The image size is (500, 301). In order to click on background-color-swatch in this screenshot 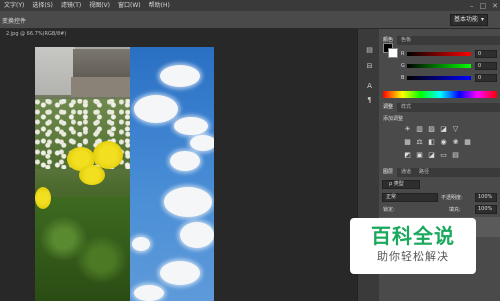, I will do `click(393, 53)`.